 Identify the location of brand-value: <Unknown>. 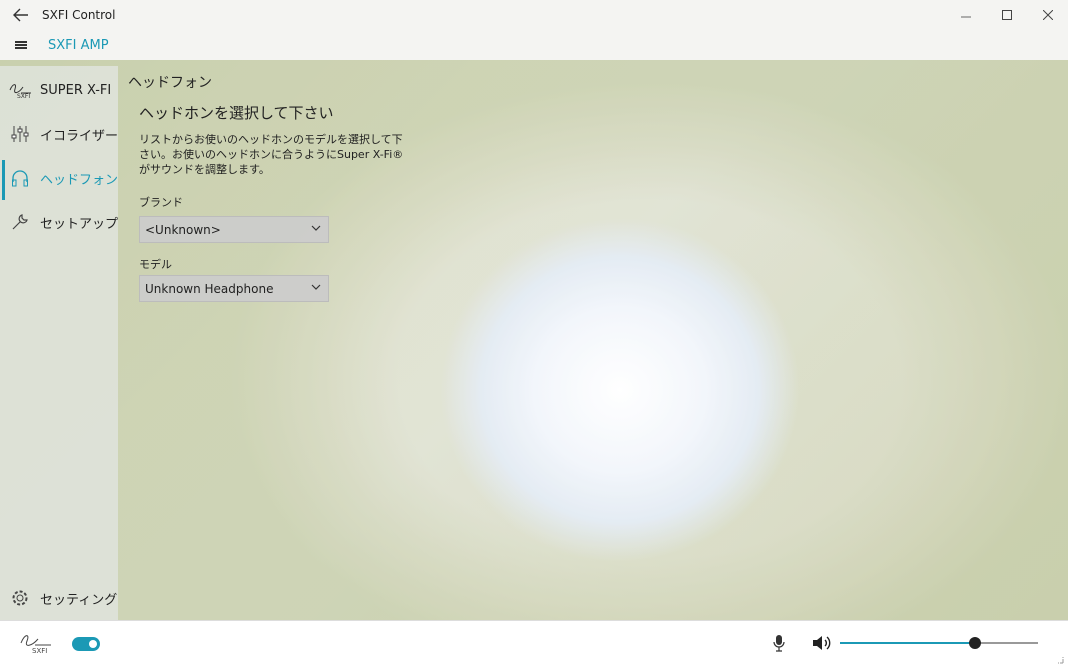
(183, 229).